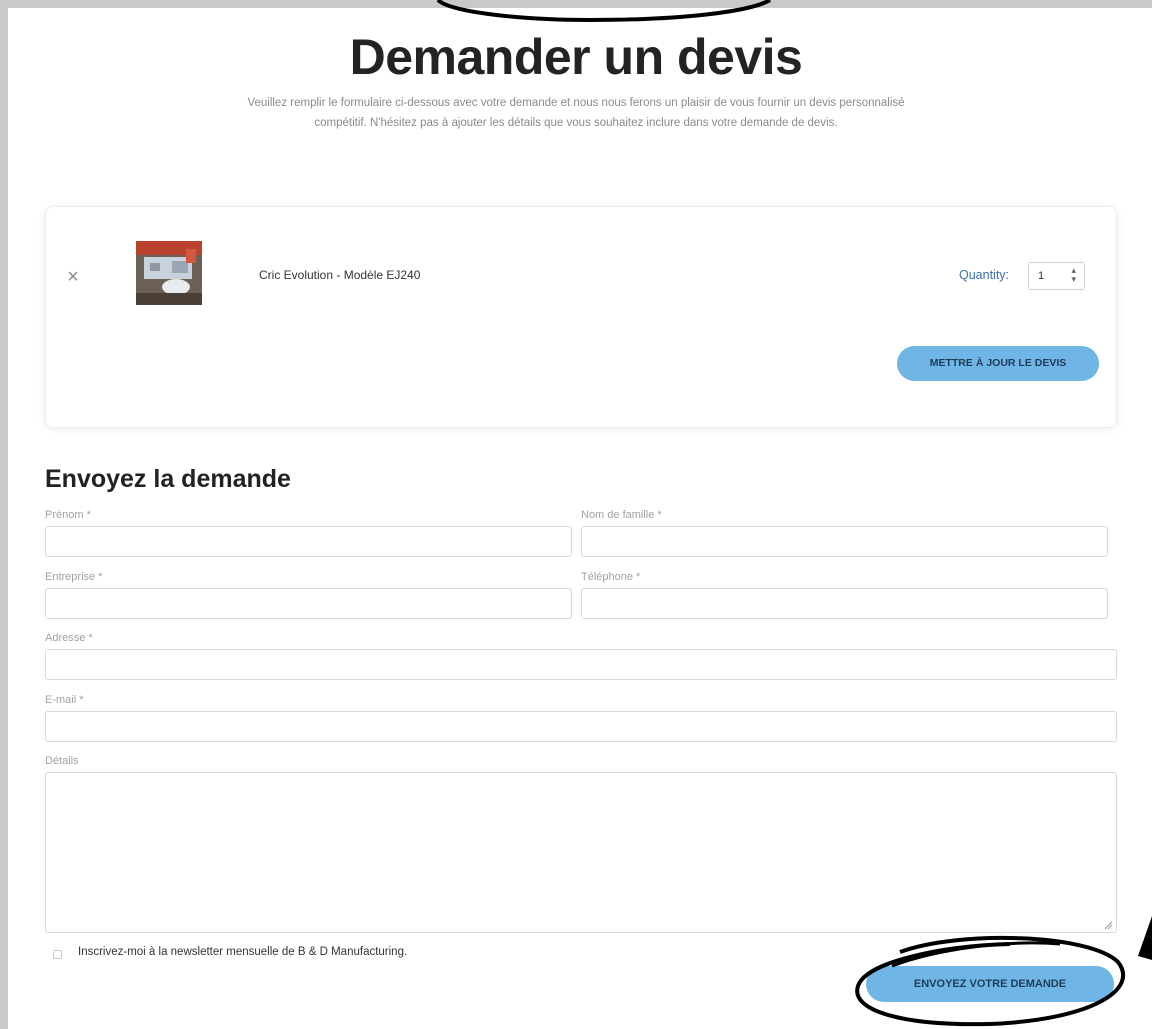 The width and height of the screenshot is (1152, 1029). Describe the element at coordinates (68, 515) in the screenshot. I see `first-name-label: Prénom *` at that location.